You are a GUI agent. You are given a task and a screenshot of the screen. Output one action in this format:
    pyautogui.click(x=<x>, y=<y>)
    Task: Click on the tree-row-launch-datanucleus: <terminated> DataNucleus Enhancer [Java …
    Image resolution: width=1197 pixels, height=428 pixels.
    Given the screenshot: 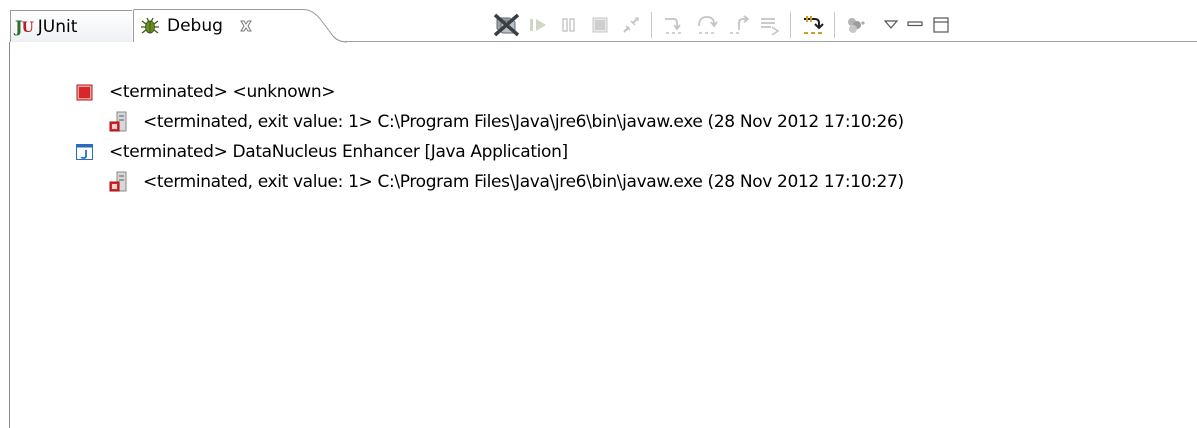 What is the action you would take?
    pyautogui.click(x=321, y=152)
    